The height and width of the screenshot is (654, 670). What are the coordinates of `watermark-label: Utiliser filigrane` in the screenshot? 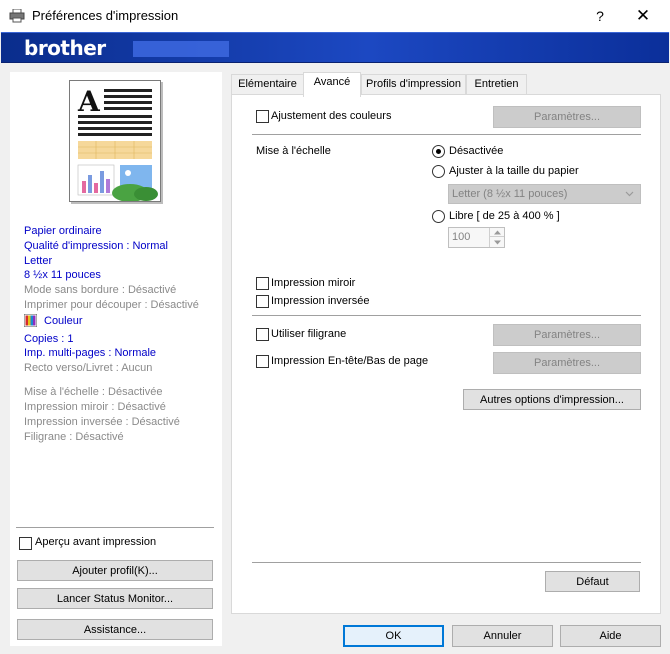 It's located at (309, 334).